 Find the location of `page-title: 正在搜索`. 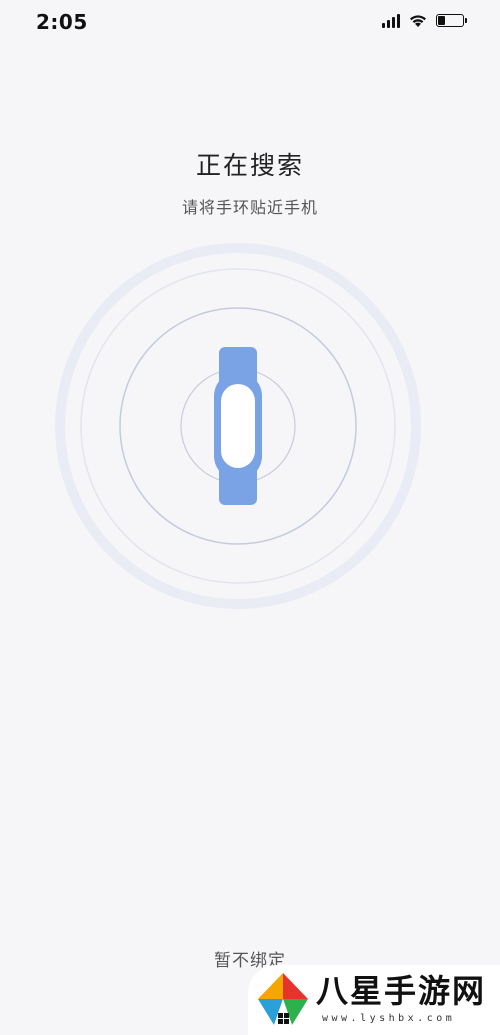

page-title: 正在搜索 is located at coordinates (249, 165).